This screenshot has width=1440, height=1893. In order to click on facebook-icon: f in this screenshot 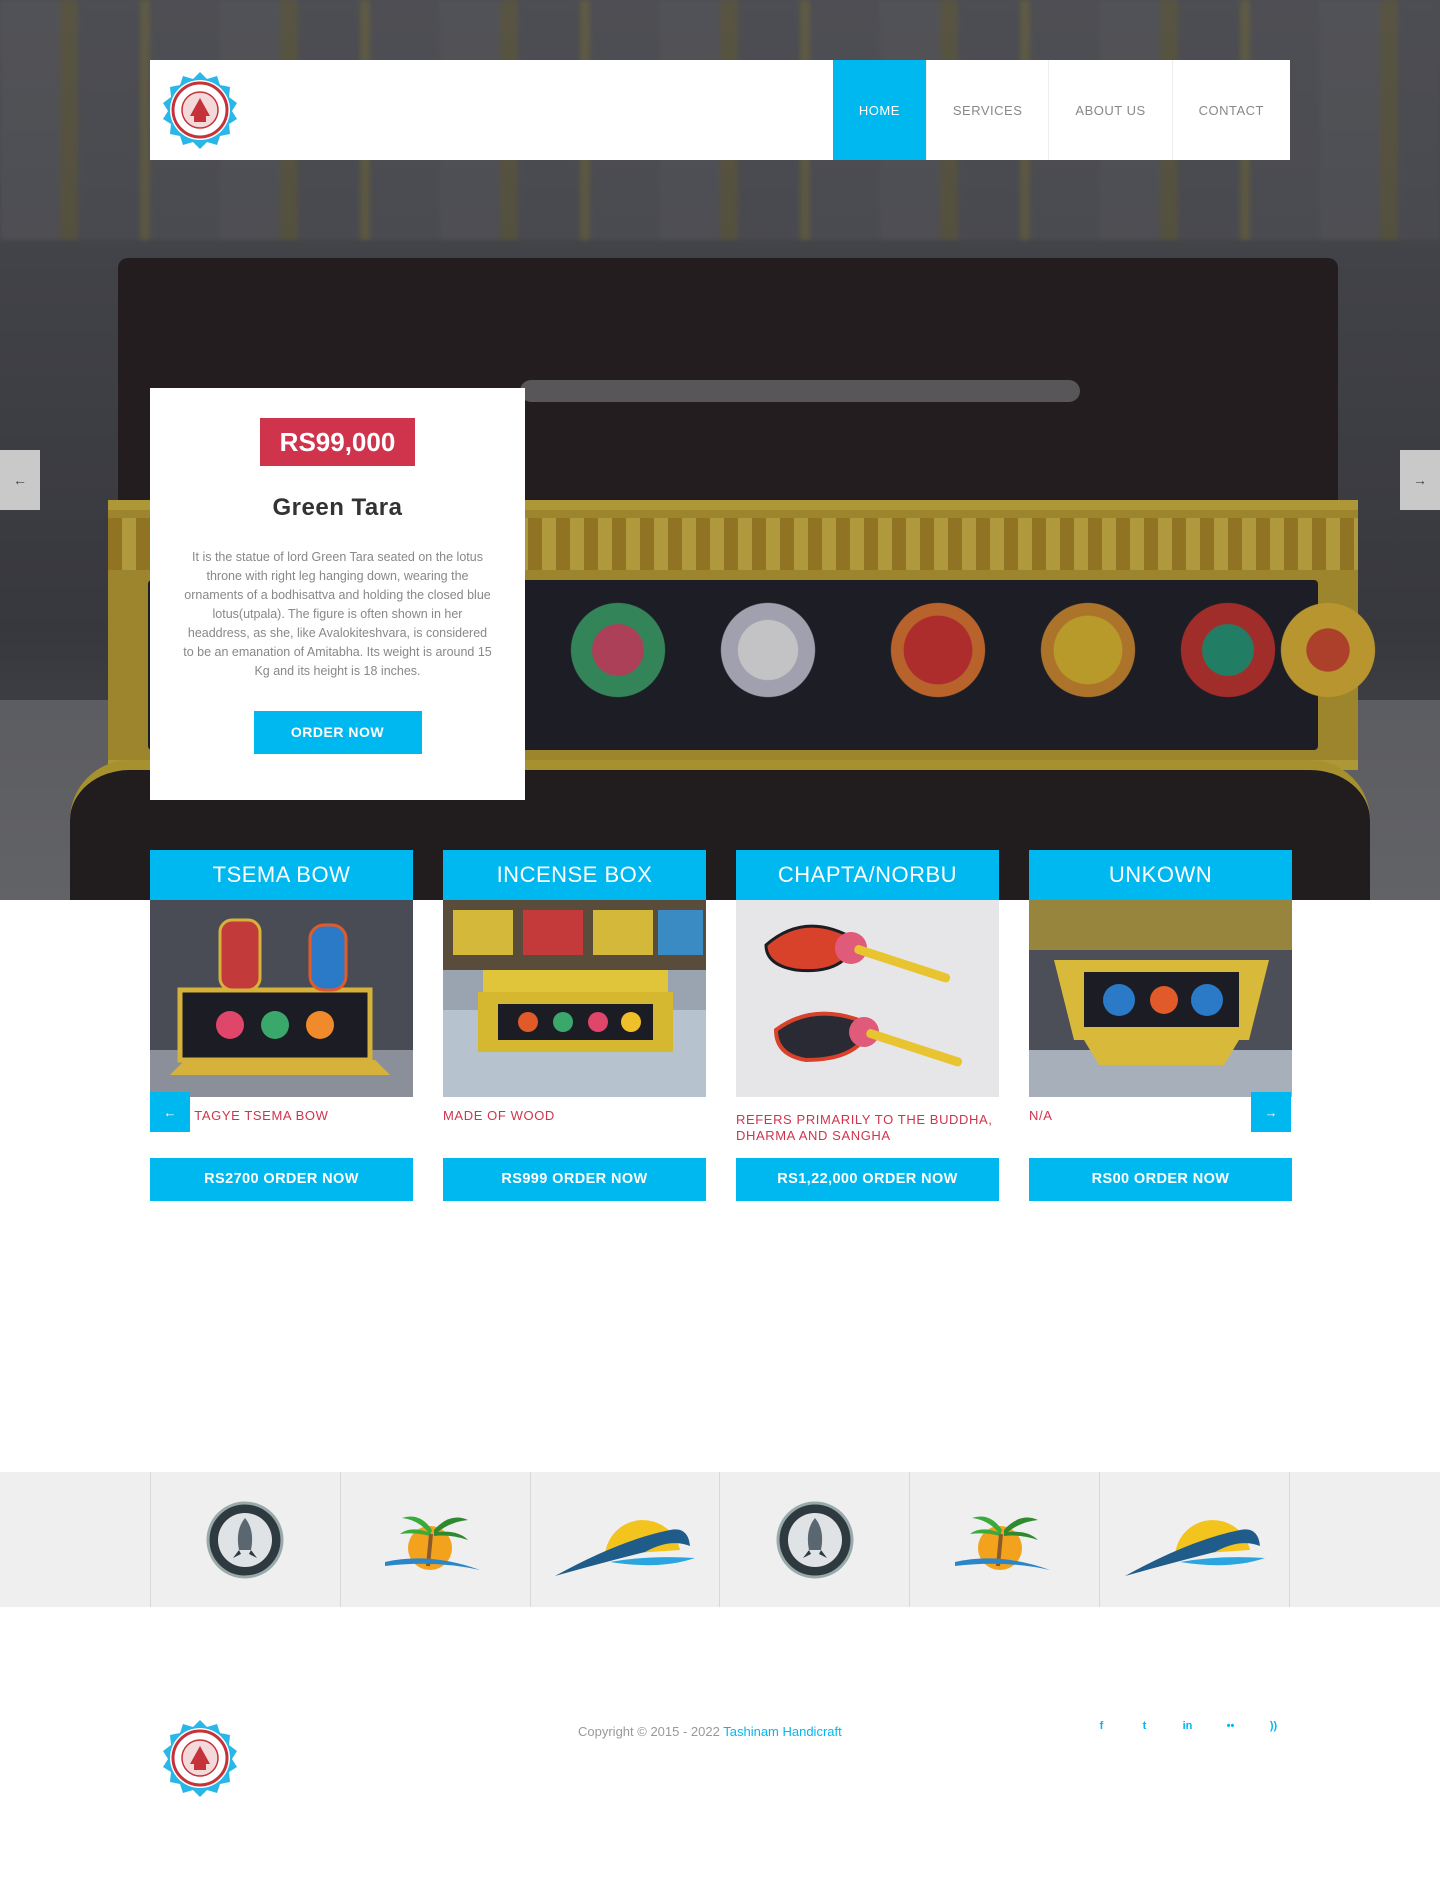, I will do `click(1101, 1726)`.